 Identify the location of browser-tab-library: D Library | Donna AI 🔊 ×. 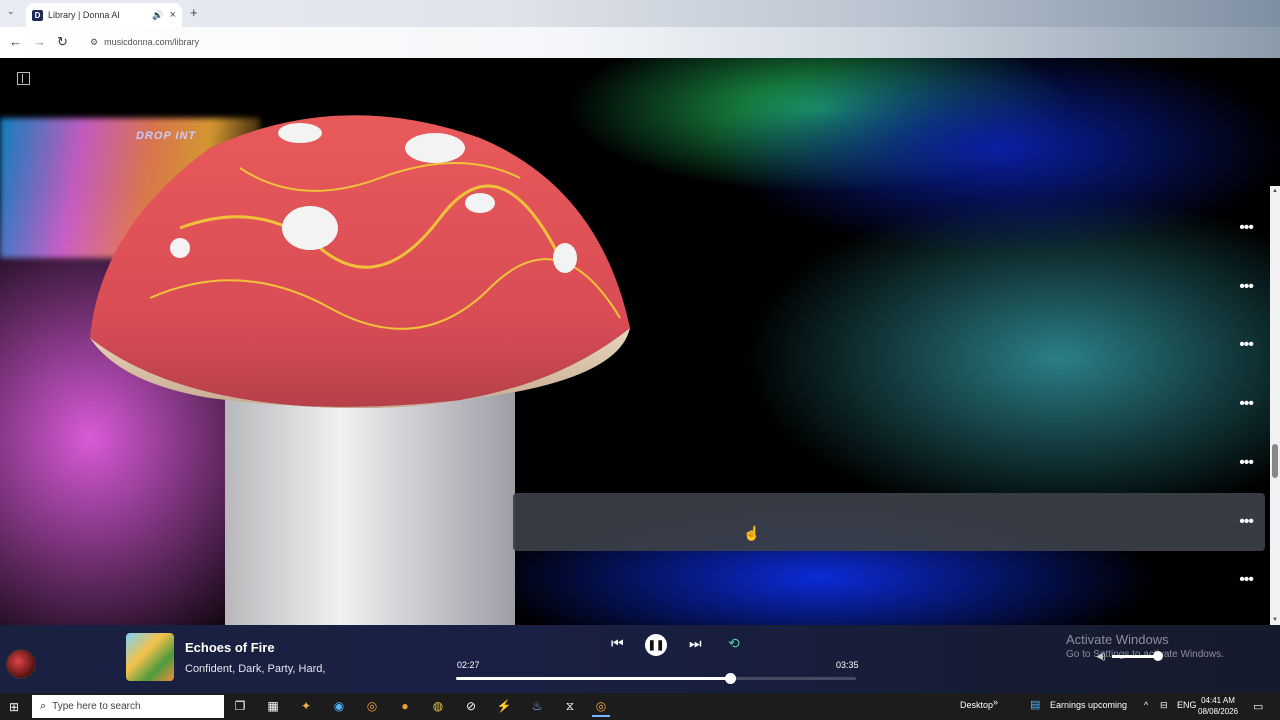
(104, 15).